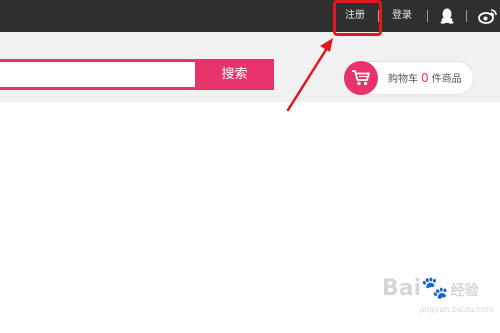 This screenshot has height=333, width=500. Describe the element at coordinates (402, 288) in the screenshot. I see `watermark-brand: Bai` at that location.